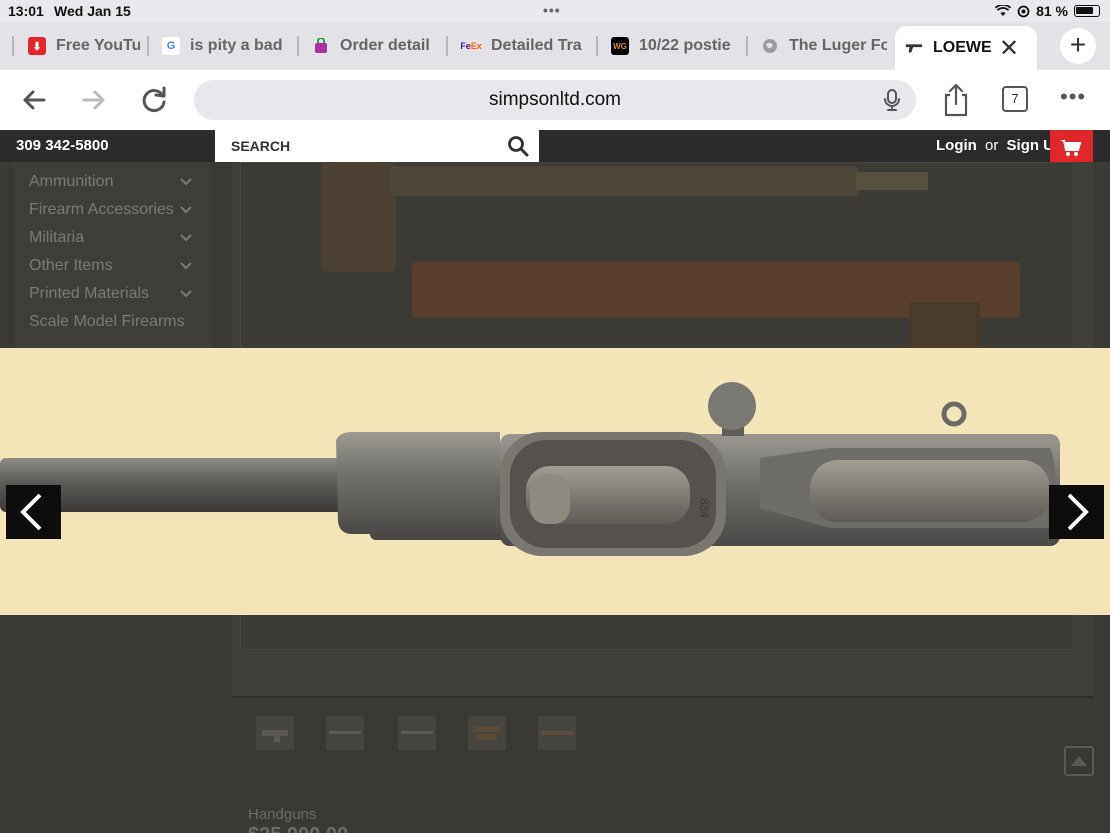  What do you see at coordinates (552, 10) in the screenshot?
I see `multitask-dots-icon: •••` at bounding box center [552, 10].